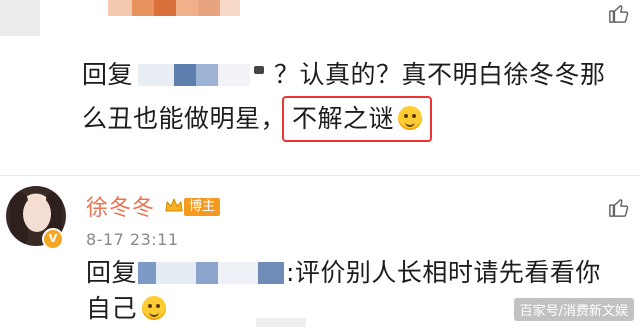 This screenshot has width=640, height=330. What do you see at coordinates (573, 309) in the screenshot?
I see `watermark: 百家号/消费新文娱` at bounding box center [573, 309].